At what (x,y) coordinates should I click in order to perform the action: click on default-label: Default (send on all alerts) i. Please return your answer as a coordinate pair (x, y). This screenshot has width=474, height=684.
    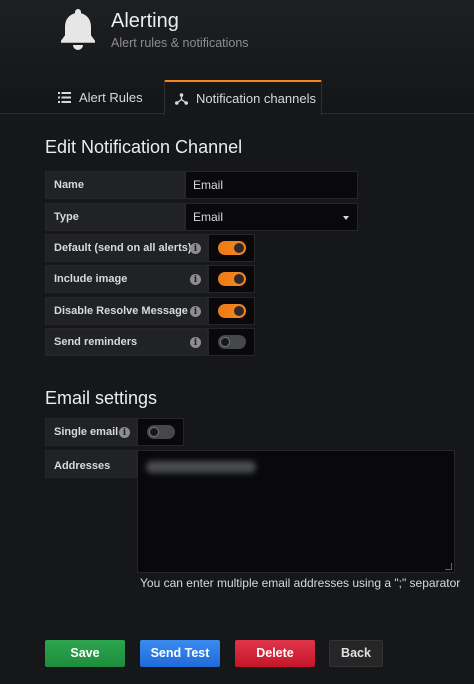
    Looking at the image, I should click on (126, 248).